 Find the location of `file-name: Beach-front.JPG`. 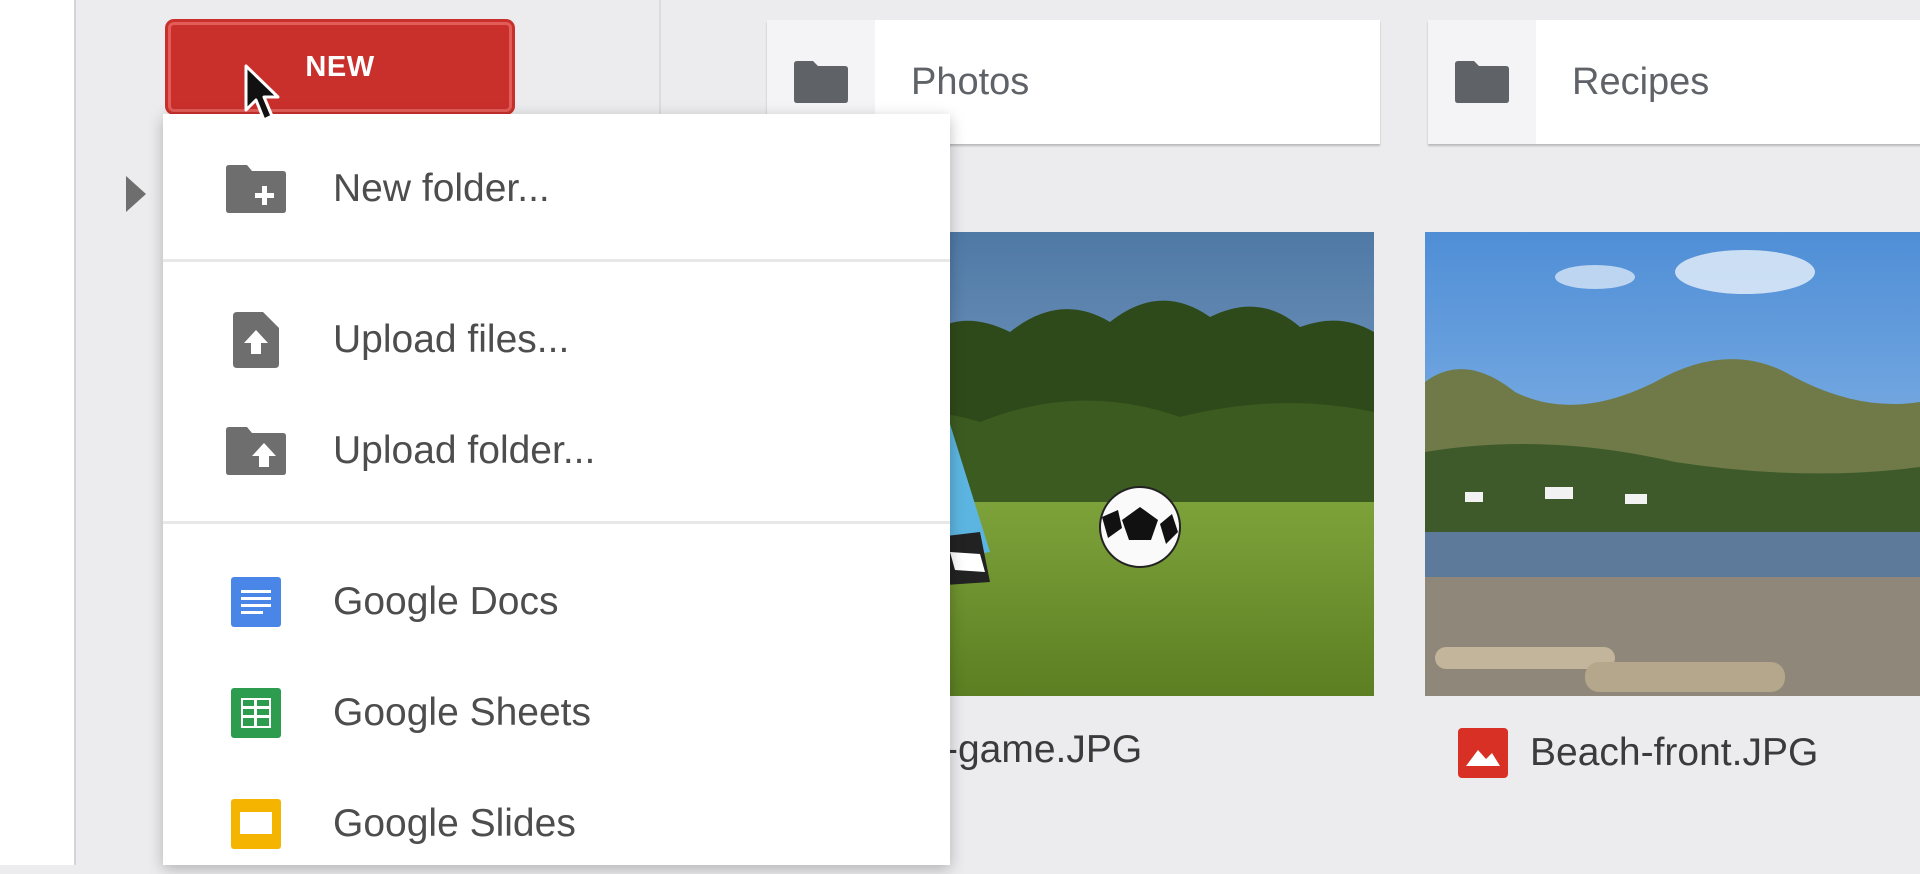

file-name: Beach-front.JPG is located at coordinates (1638, 753).